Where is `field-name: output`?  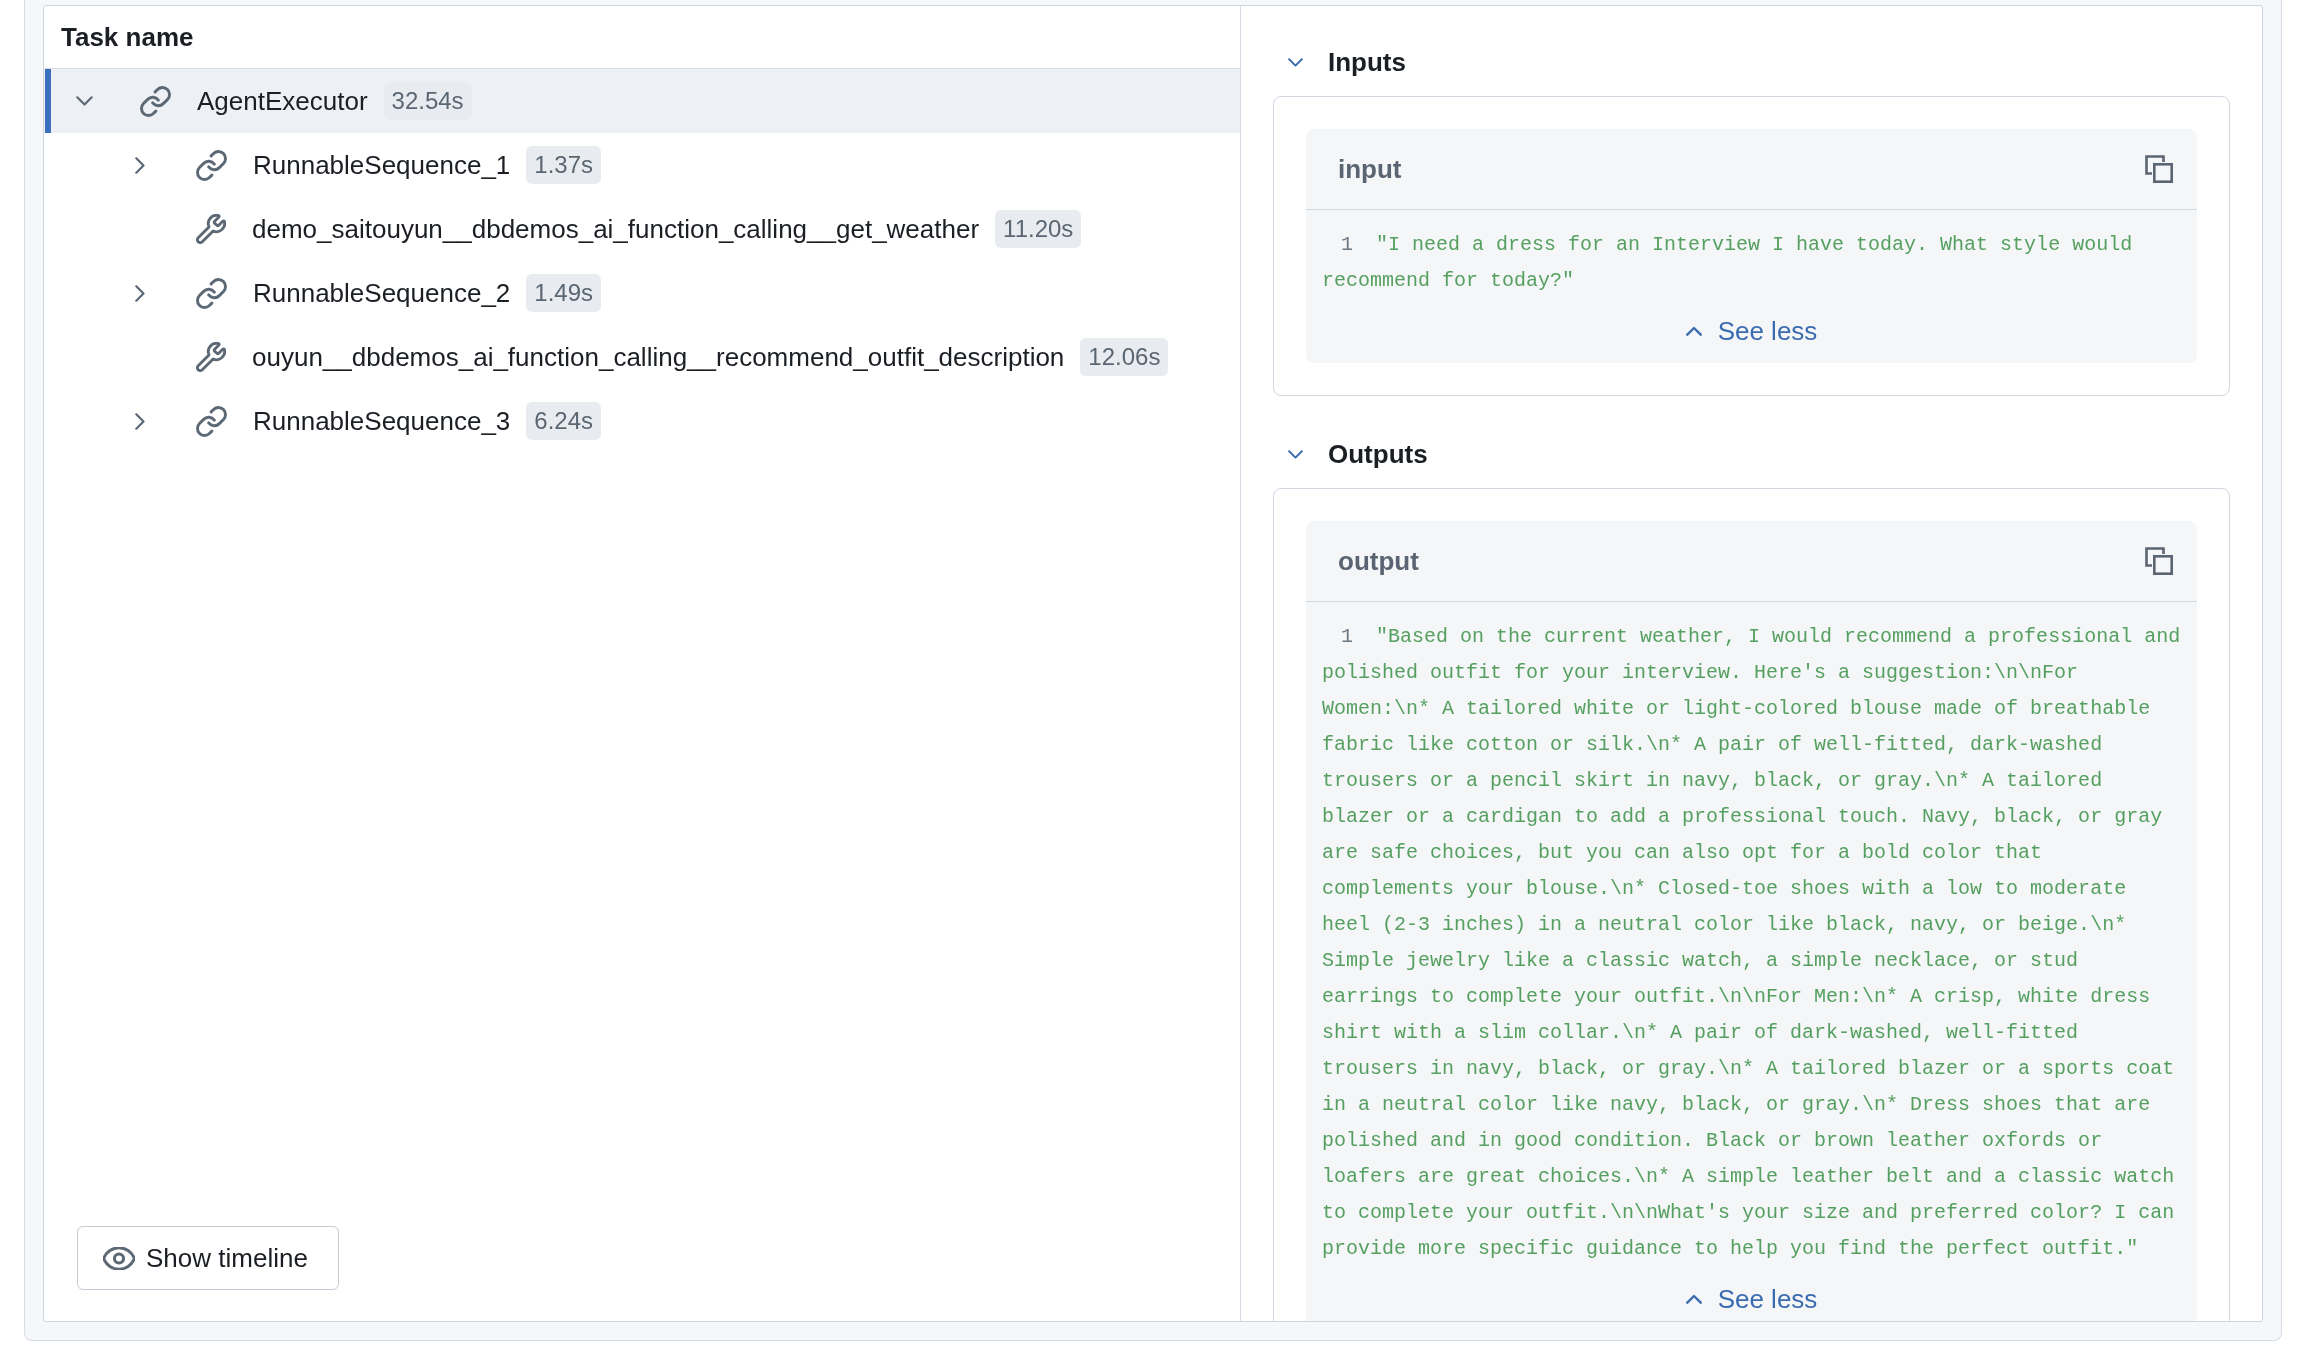 field-name: output is located at coordinates (1378, 561).